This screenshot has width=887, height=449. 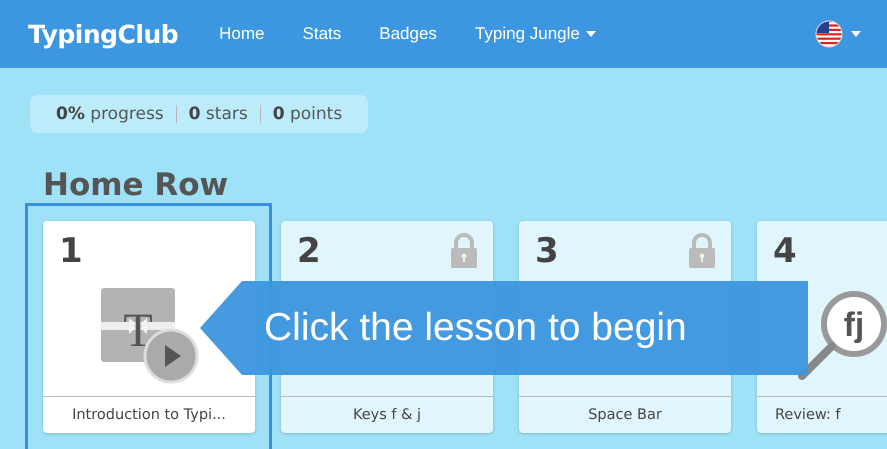 I want to click on lesson-title: Keys f & j, so click(x=387, y=414).